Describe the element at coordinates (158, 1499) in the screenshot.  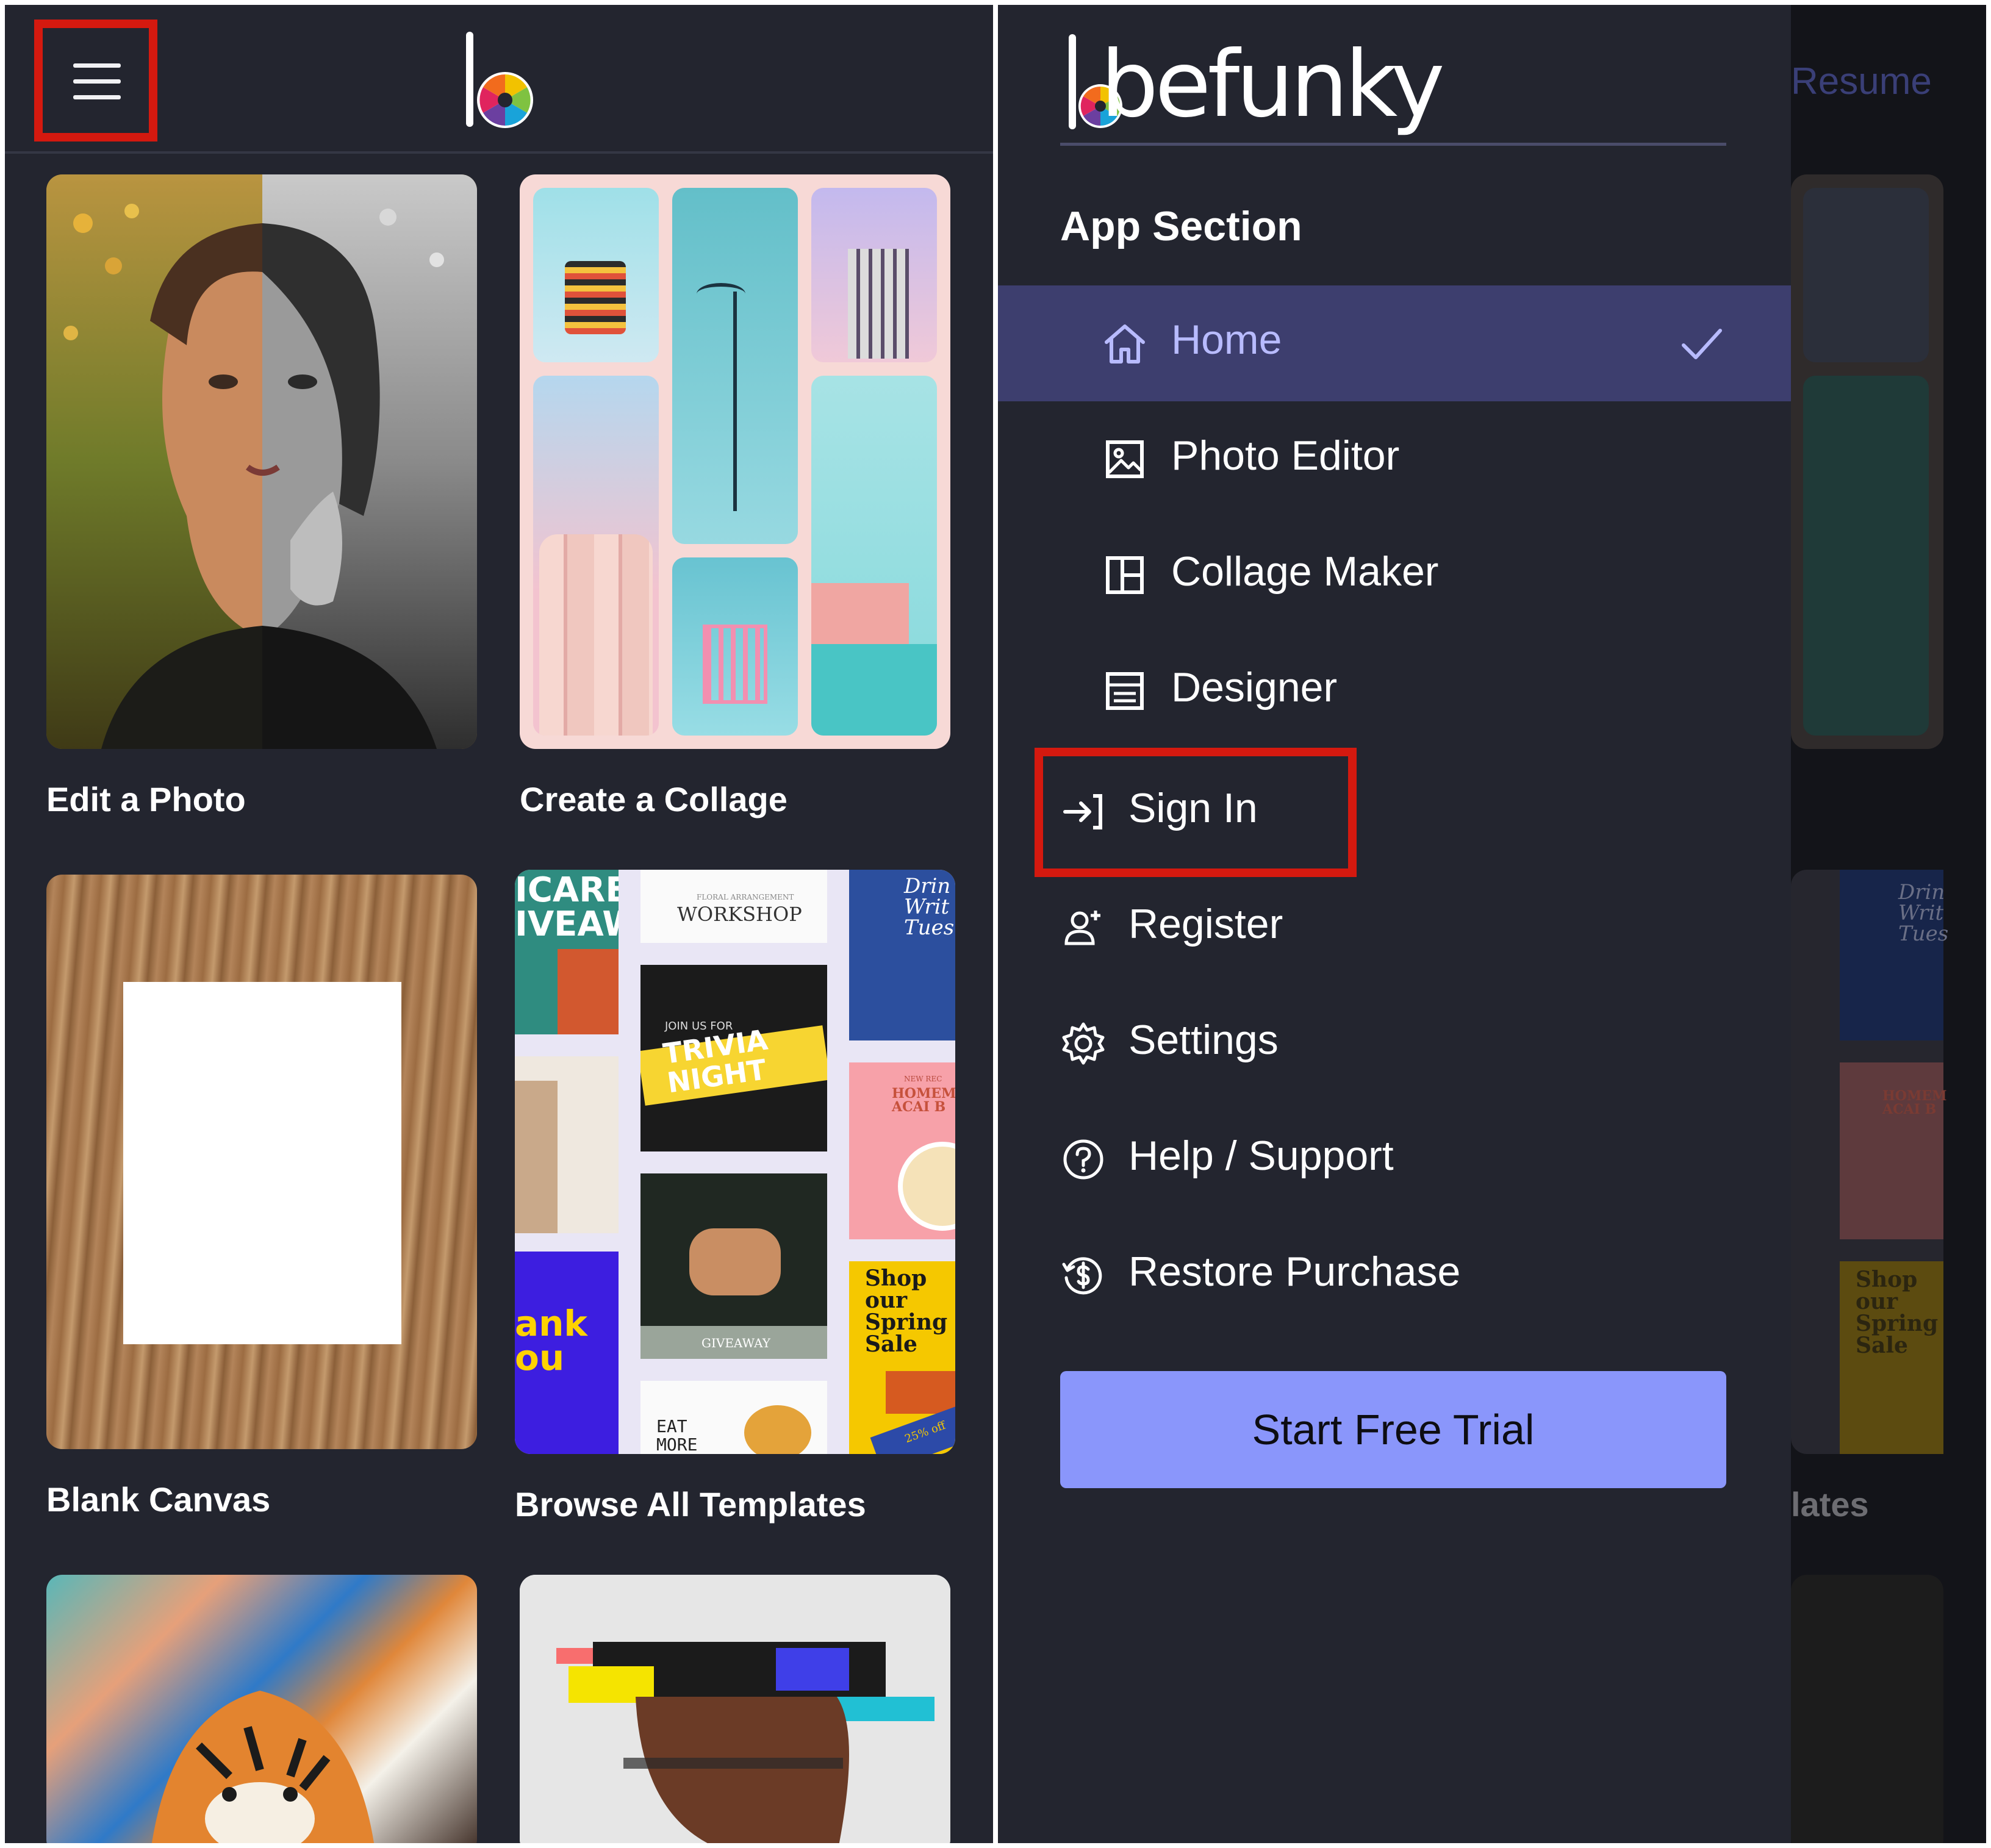
I see `blank-canvas-label: Blank Canvas` at that location.